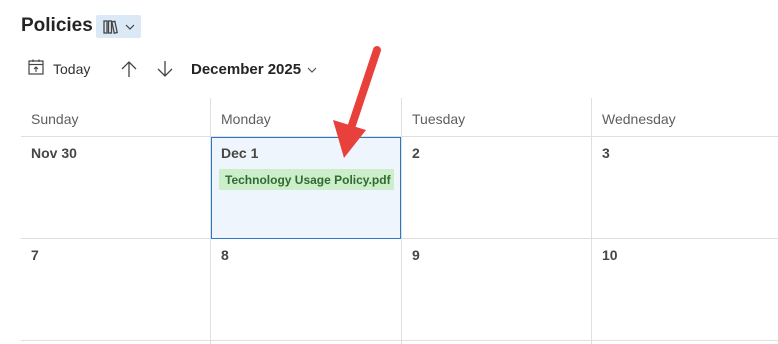 Image resolution: width=778 pixels, height=344 pixels. I want to click on date-dec-1: Dec 1, so click(239, 153).